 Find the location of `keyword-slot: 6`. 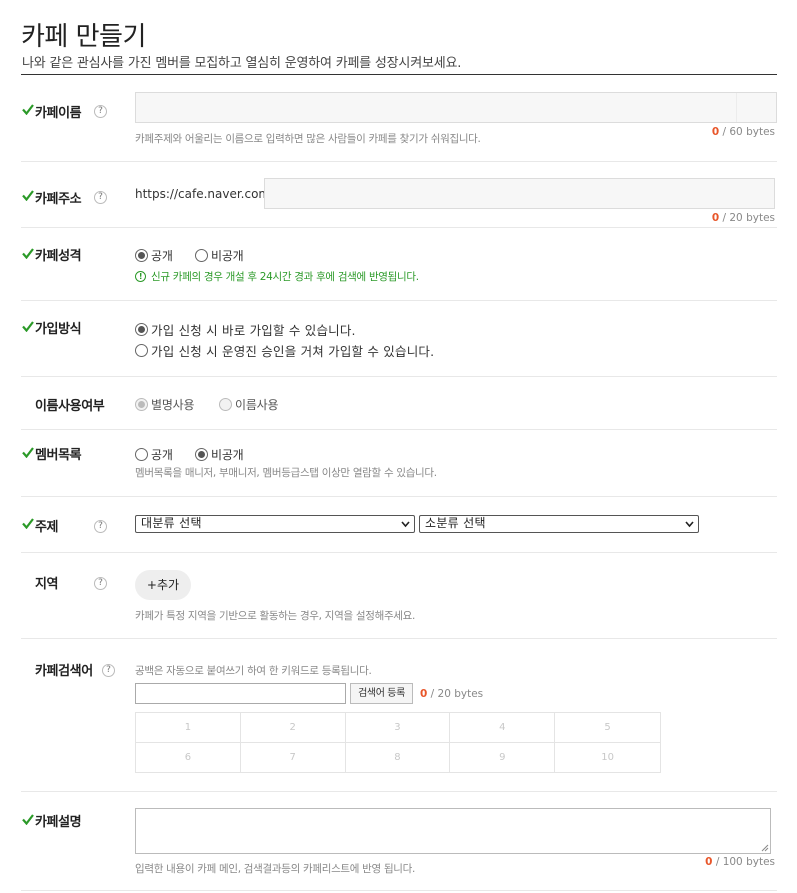

keyword-slot: 6 is located at coordinates (188, 757).